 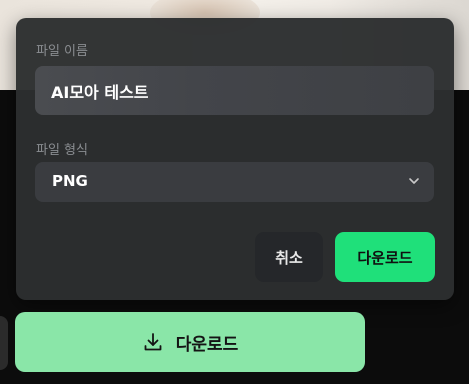 What do you see at coordinates (153, 342) in the screenshot?
I see `download-icon` at bounding box center [153, 342].